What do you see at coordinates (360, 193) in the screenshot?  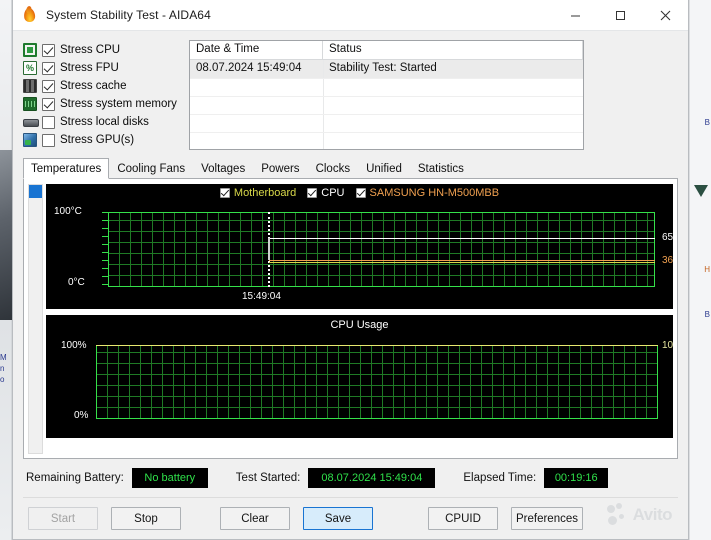 I see `legend-checkbox-hdd` at bounding box center [360, 193].